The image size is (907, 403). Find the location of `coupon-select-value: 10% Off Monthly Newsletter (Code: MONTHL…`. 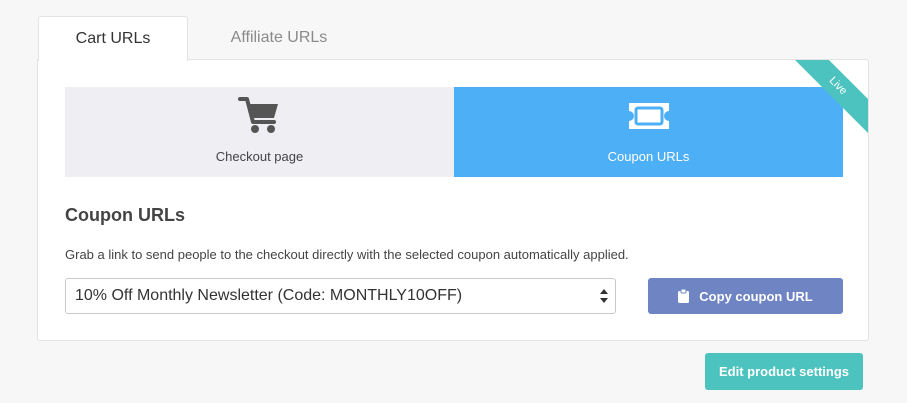

coupon-select-value: 10% Off Monthly Newsletter (Code: MONTHL… is located at coordinates (269, 295).